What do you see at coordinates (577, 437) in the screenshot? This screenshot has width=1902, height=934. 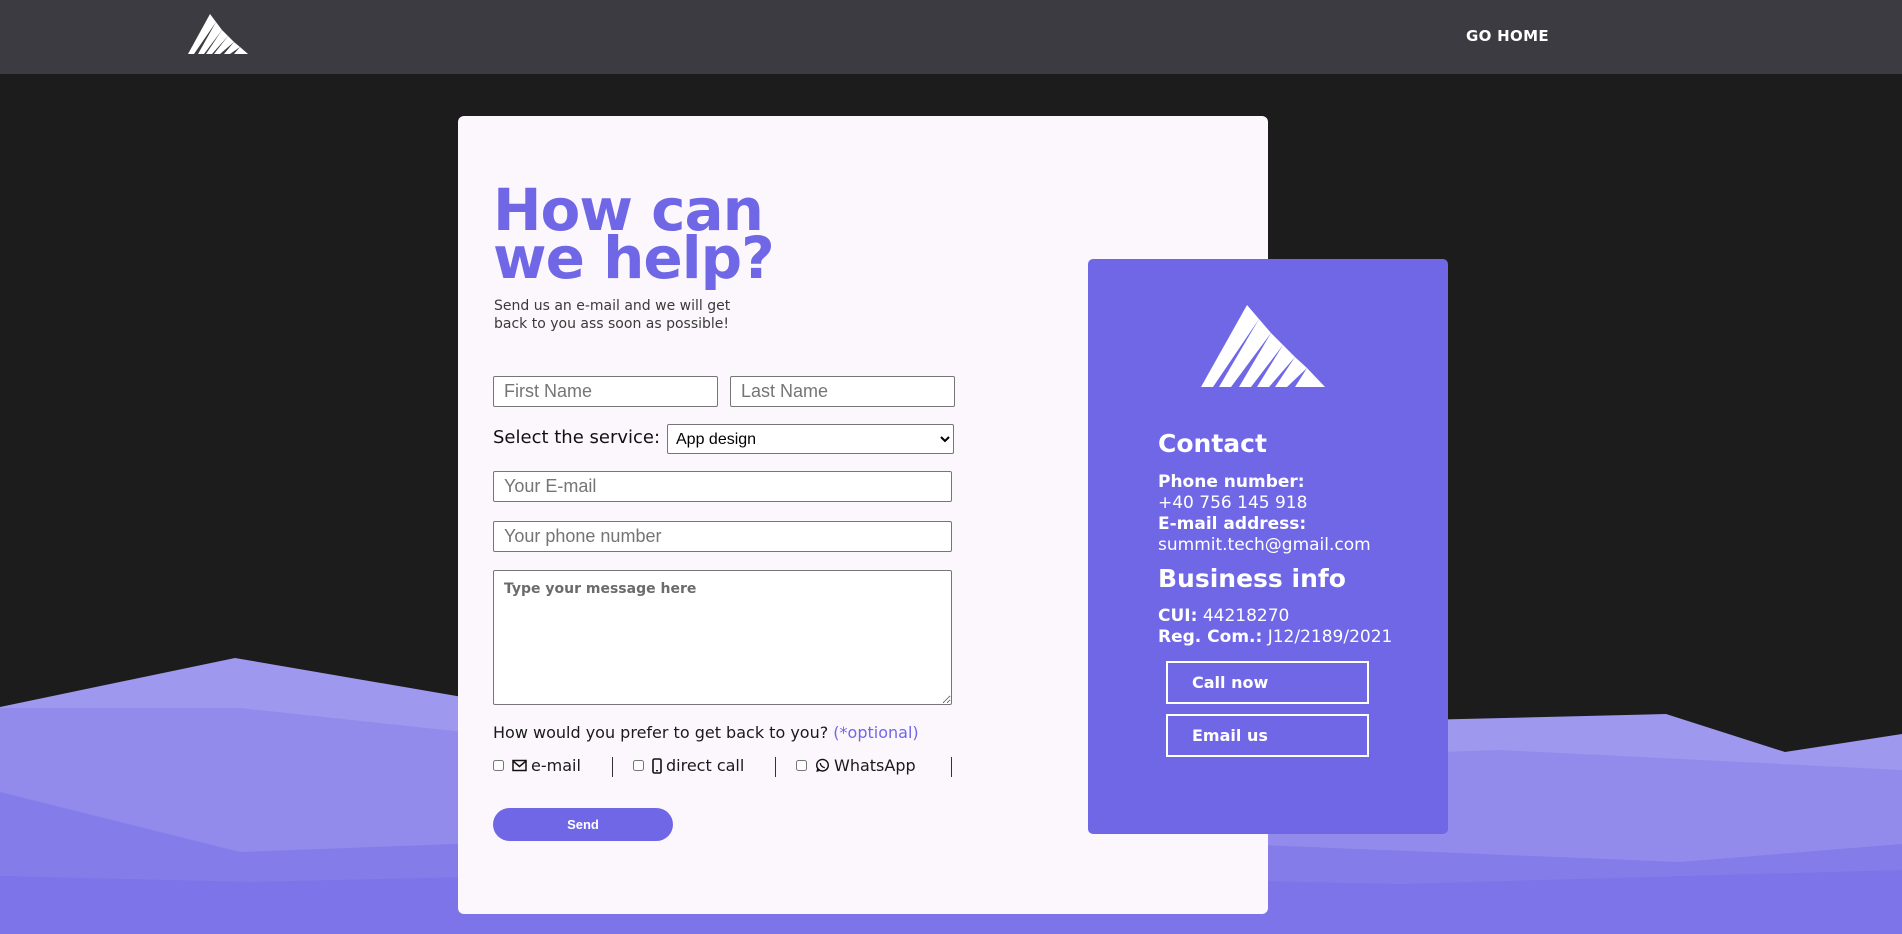 I see `service-label: Select the service:` at bounding box center [577, 437].